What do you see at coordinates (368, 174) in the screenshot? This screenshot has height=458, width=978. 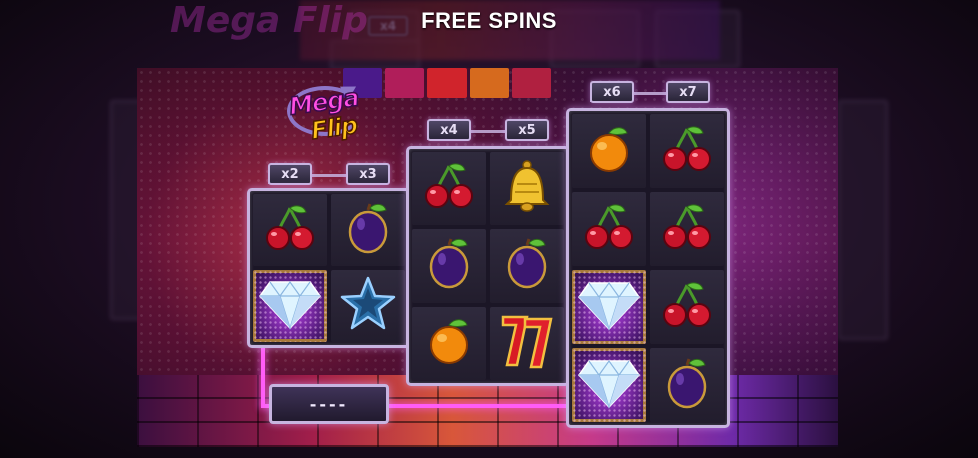 I see `multiplier-tag: x3` at bounding box center [368, 174].